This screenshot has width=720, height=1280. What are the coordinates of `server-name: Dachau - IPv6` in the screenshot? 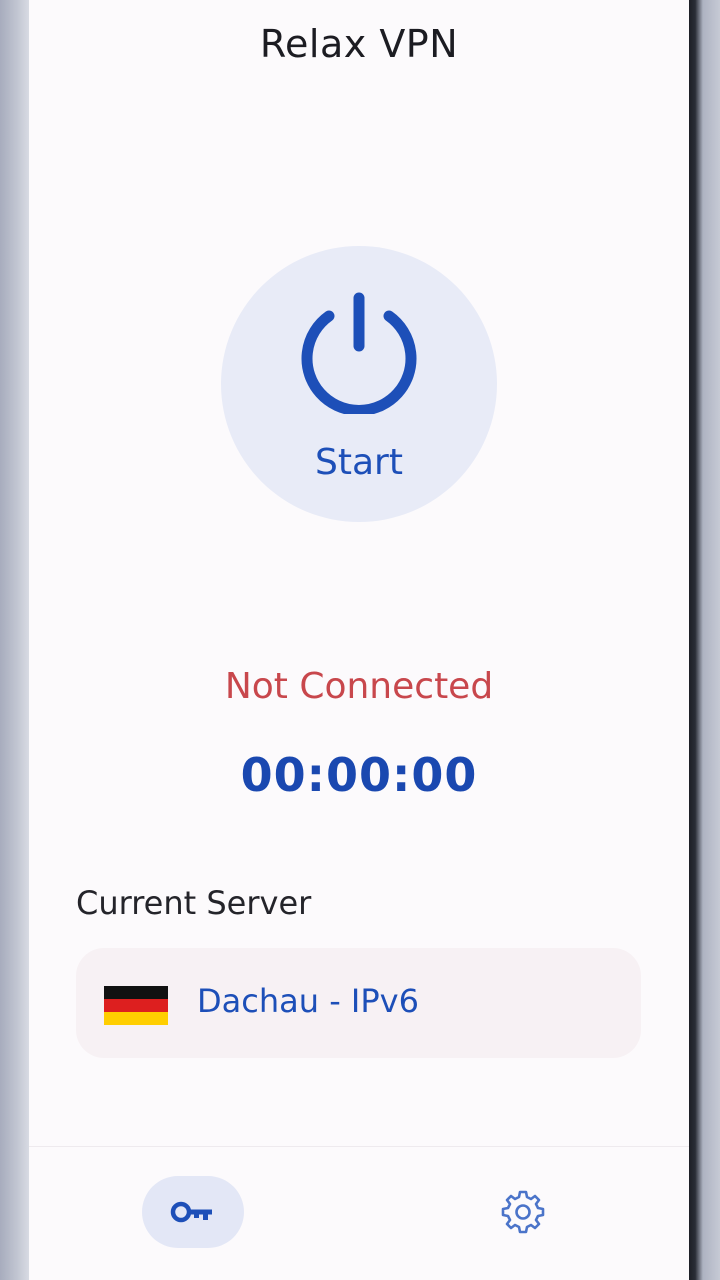 It's located at (308, 1001).